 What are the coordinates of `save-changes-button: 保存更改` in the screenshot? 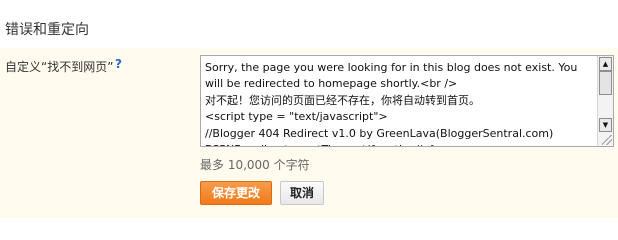 It's located at (236, 193).